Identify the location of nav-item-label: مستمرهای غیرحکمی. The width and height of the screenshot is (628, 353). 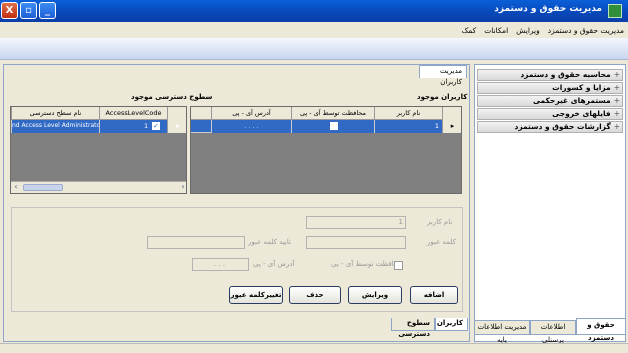
(571, 100).